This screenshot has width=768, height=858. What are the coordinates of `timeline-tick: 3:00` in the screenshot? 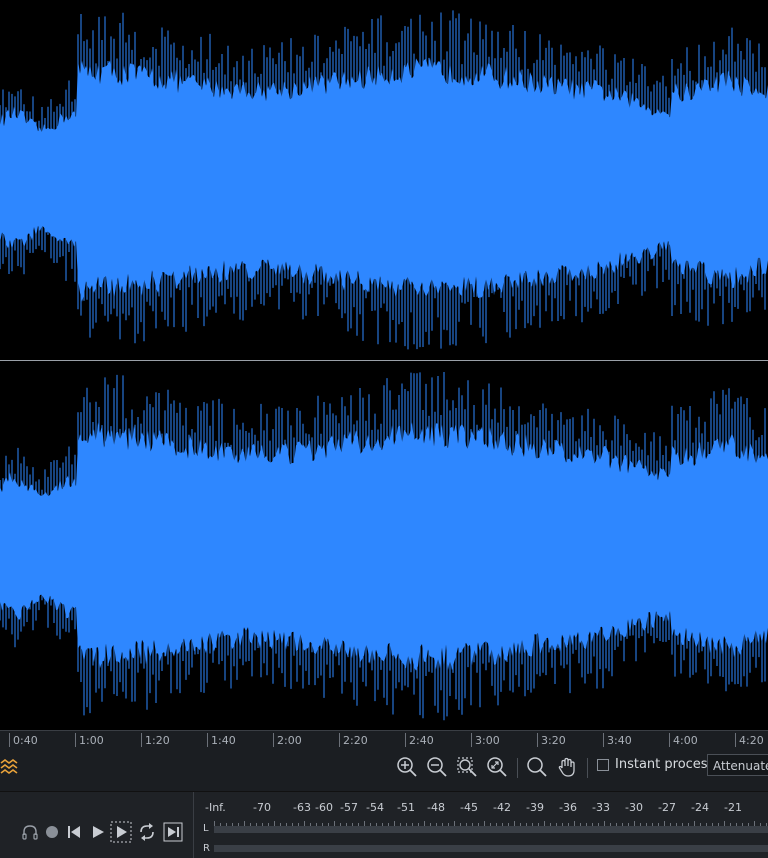 It's located at (485, 740).